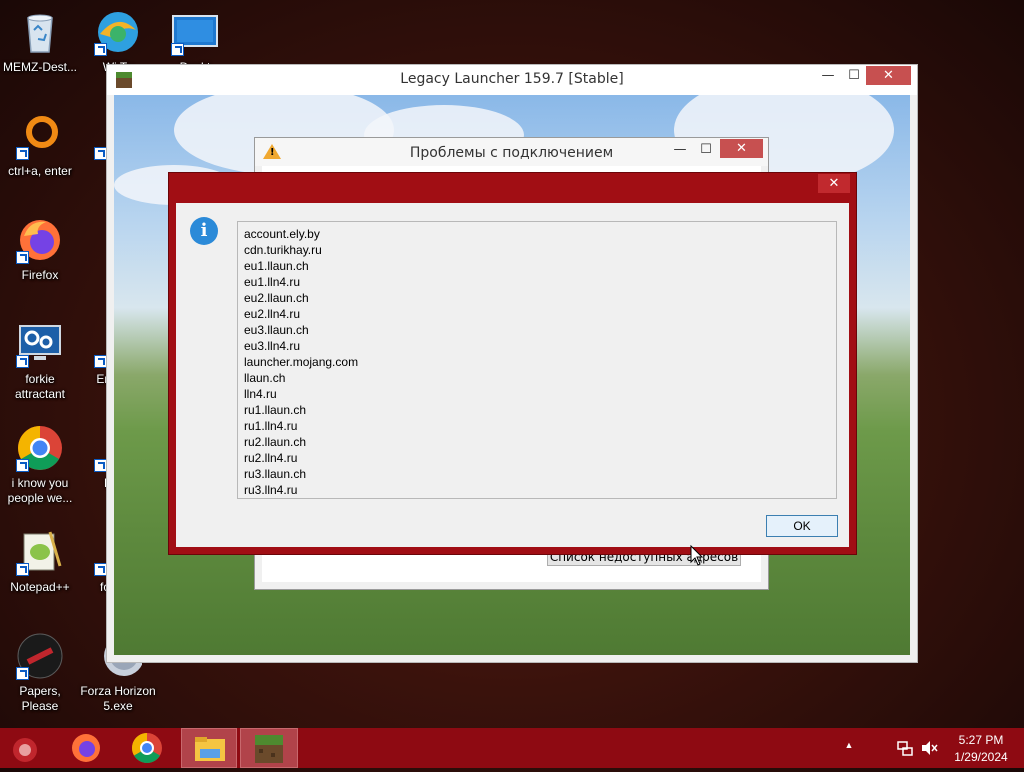 Image resolution: width=1024 pixels, height=772 pixels. I want to click on start-button, so click(28, 748).